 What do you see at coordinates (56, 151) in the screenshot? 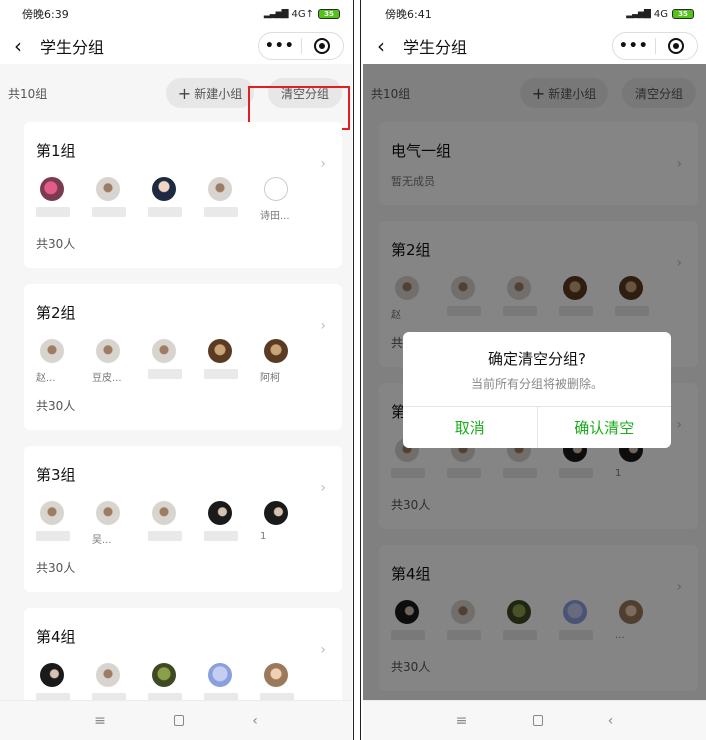
I see `group-title: 第1组` at bounding box center [56, 151].